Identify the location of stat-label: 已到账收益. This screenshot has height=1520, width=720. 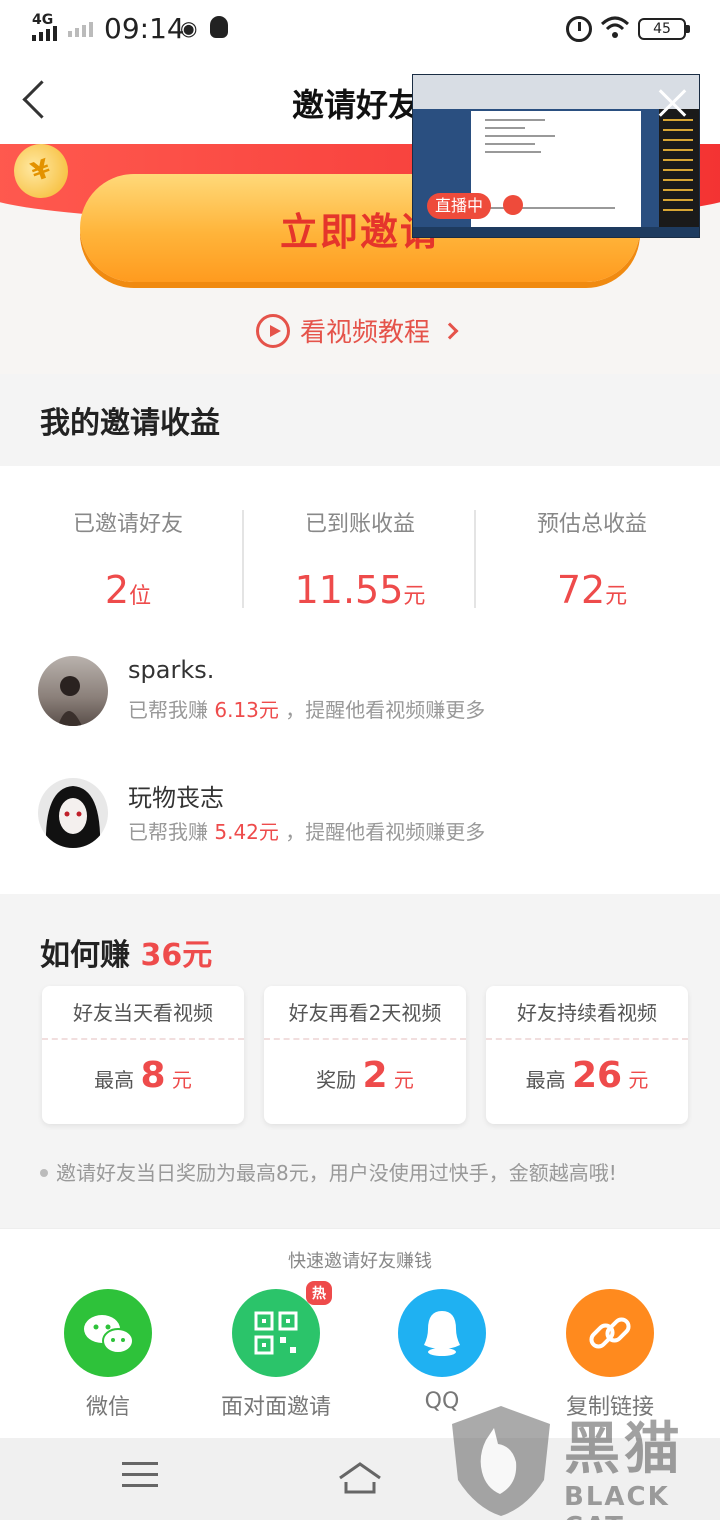
(359, 524).